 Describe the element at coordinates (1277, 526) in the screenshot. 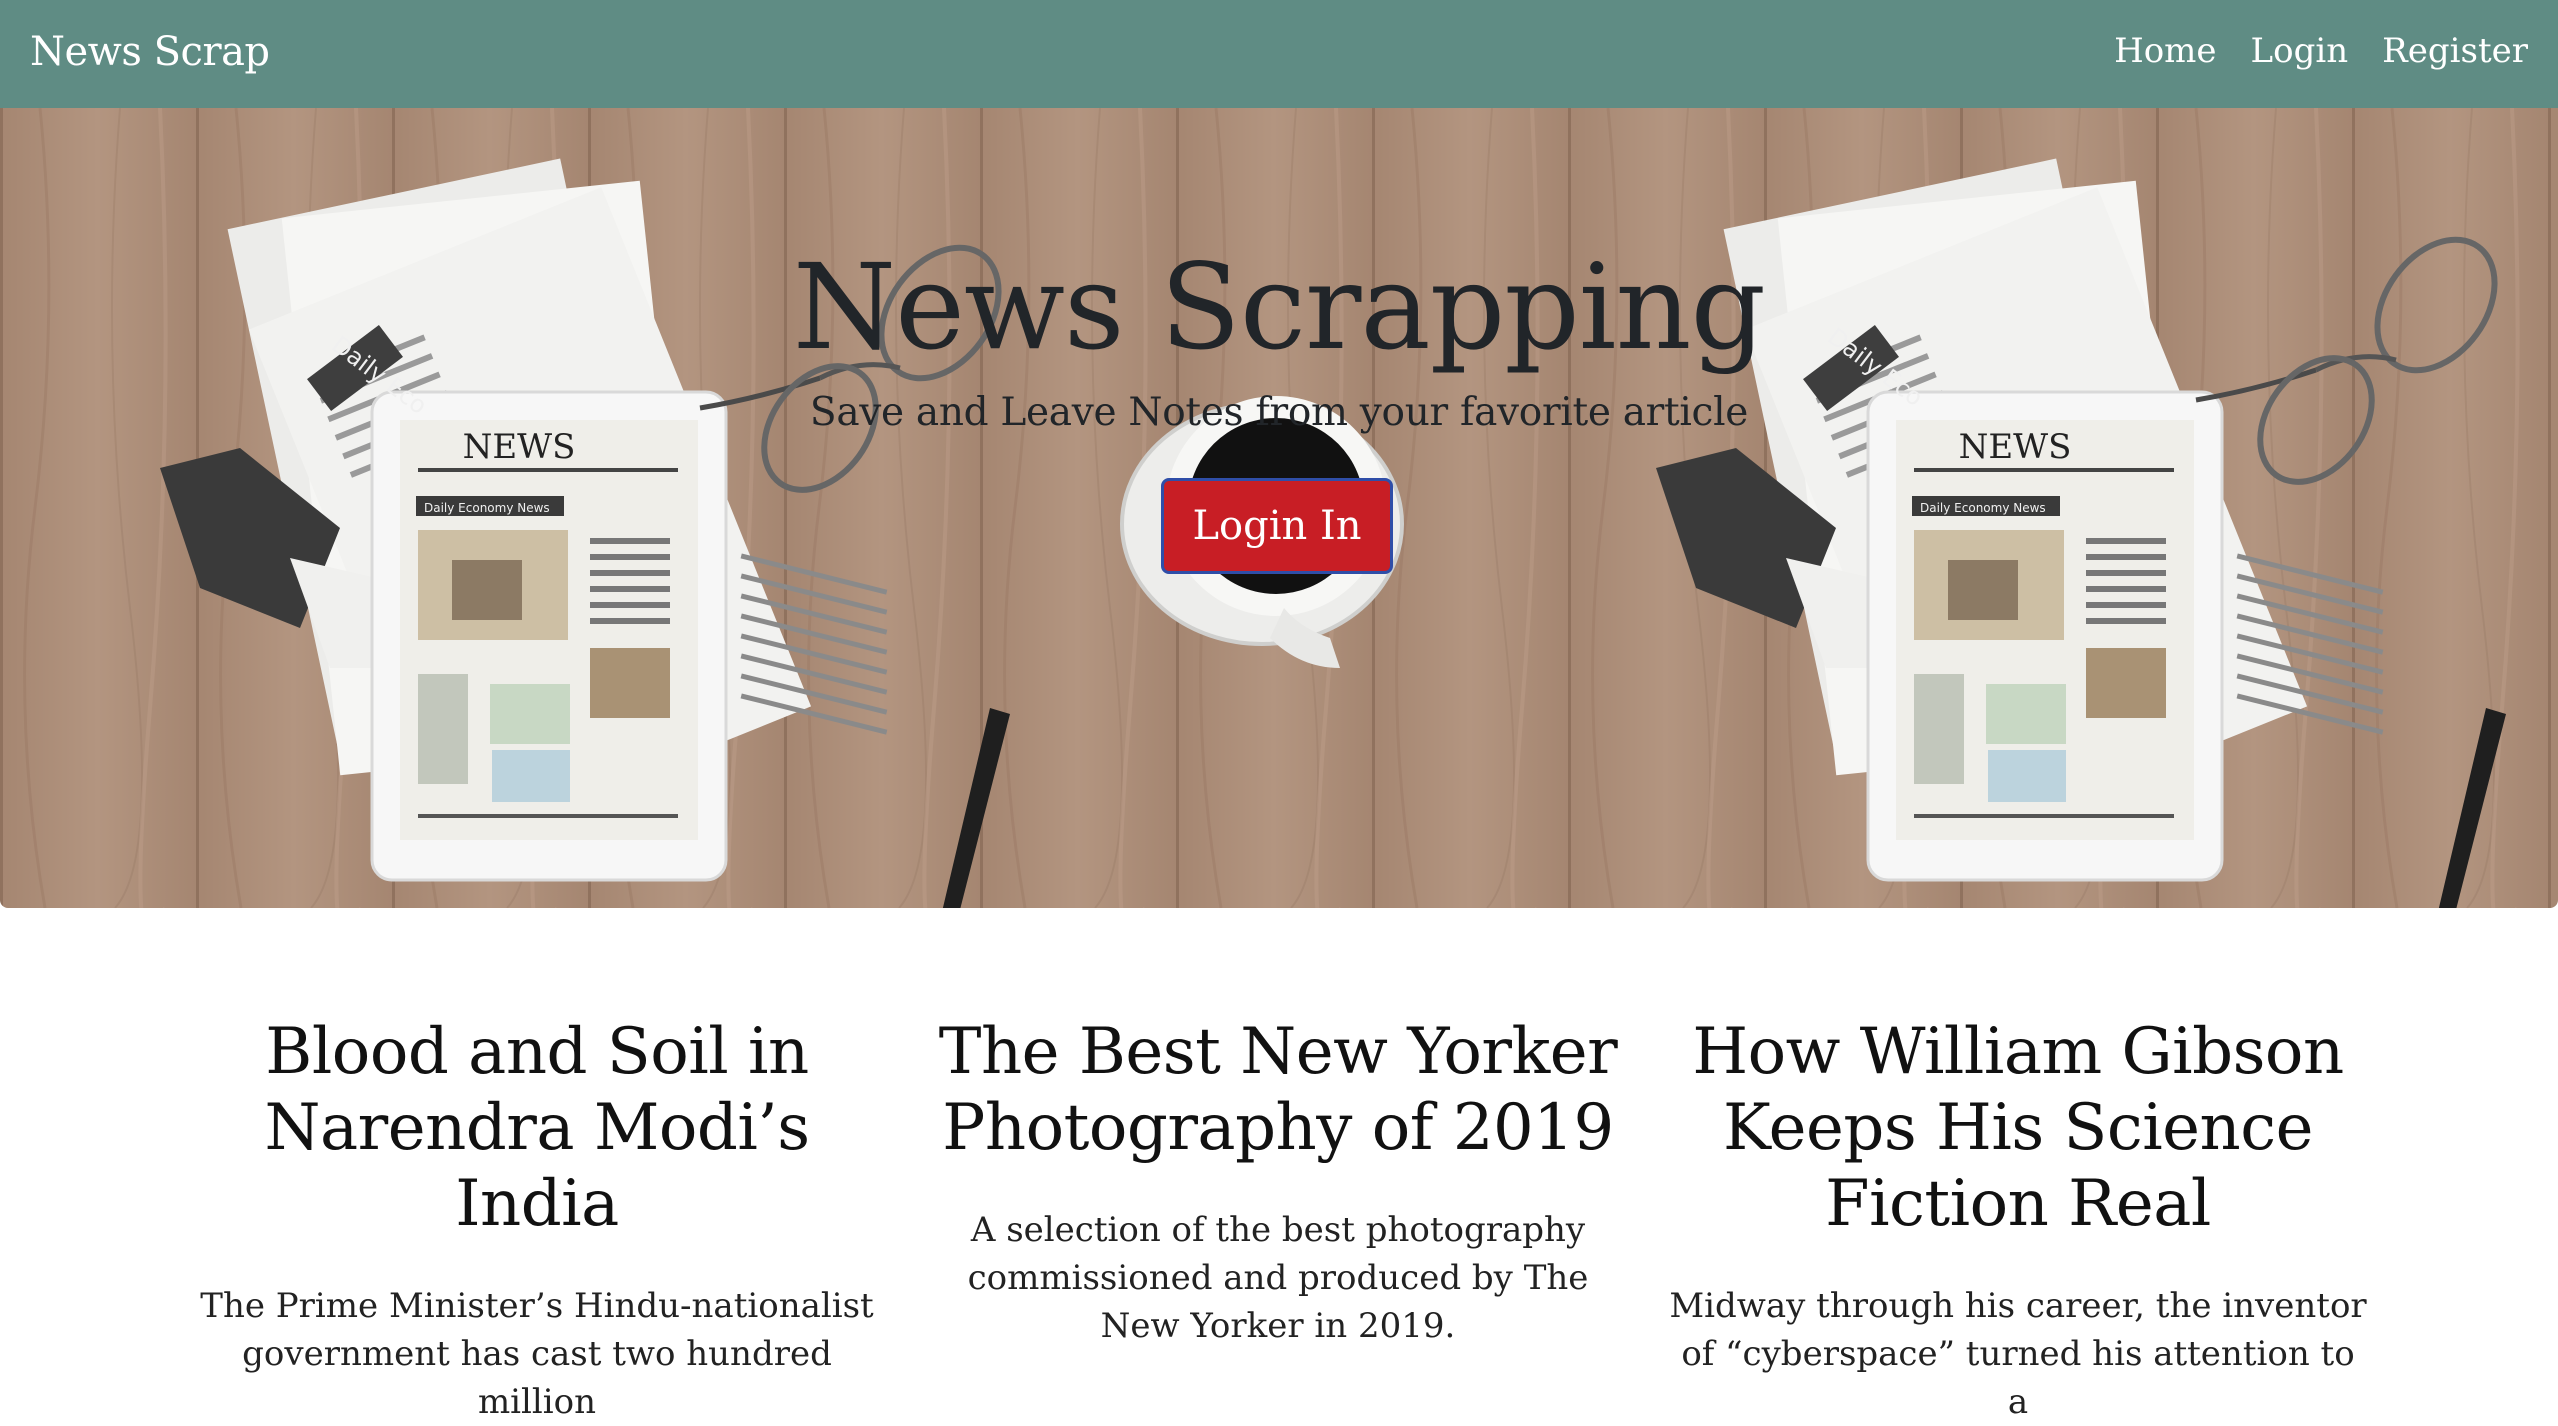

I see `hero-login-button: Login In` at that location.